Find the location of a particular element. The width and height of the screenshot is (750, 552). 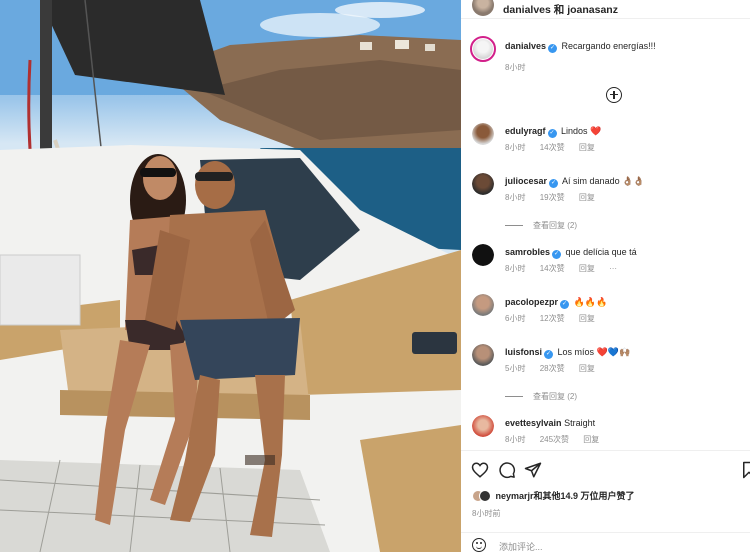

comment-likes: 12次赞 is located at coordinates (552, 318).